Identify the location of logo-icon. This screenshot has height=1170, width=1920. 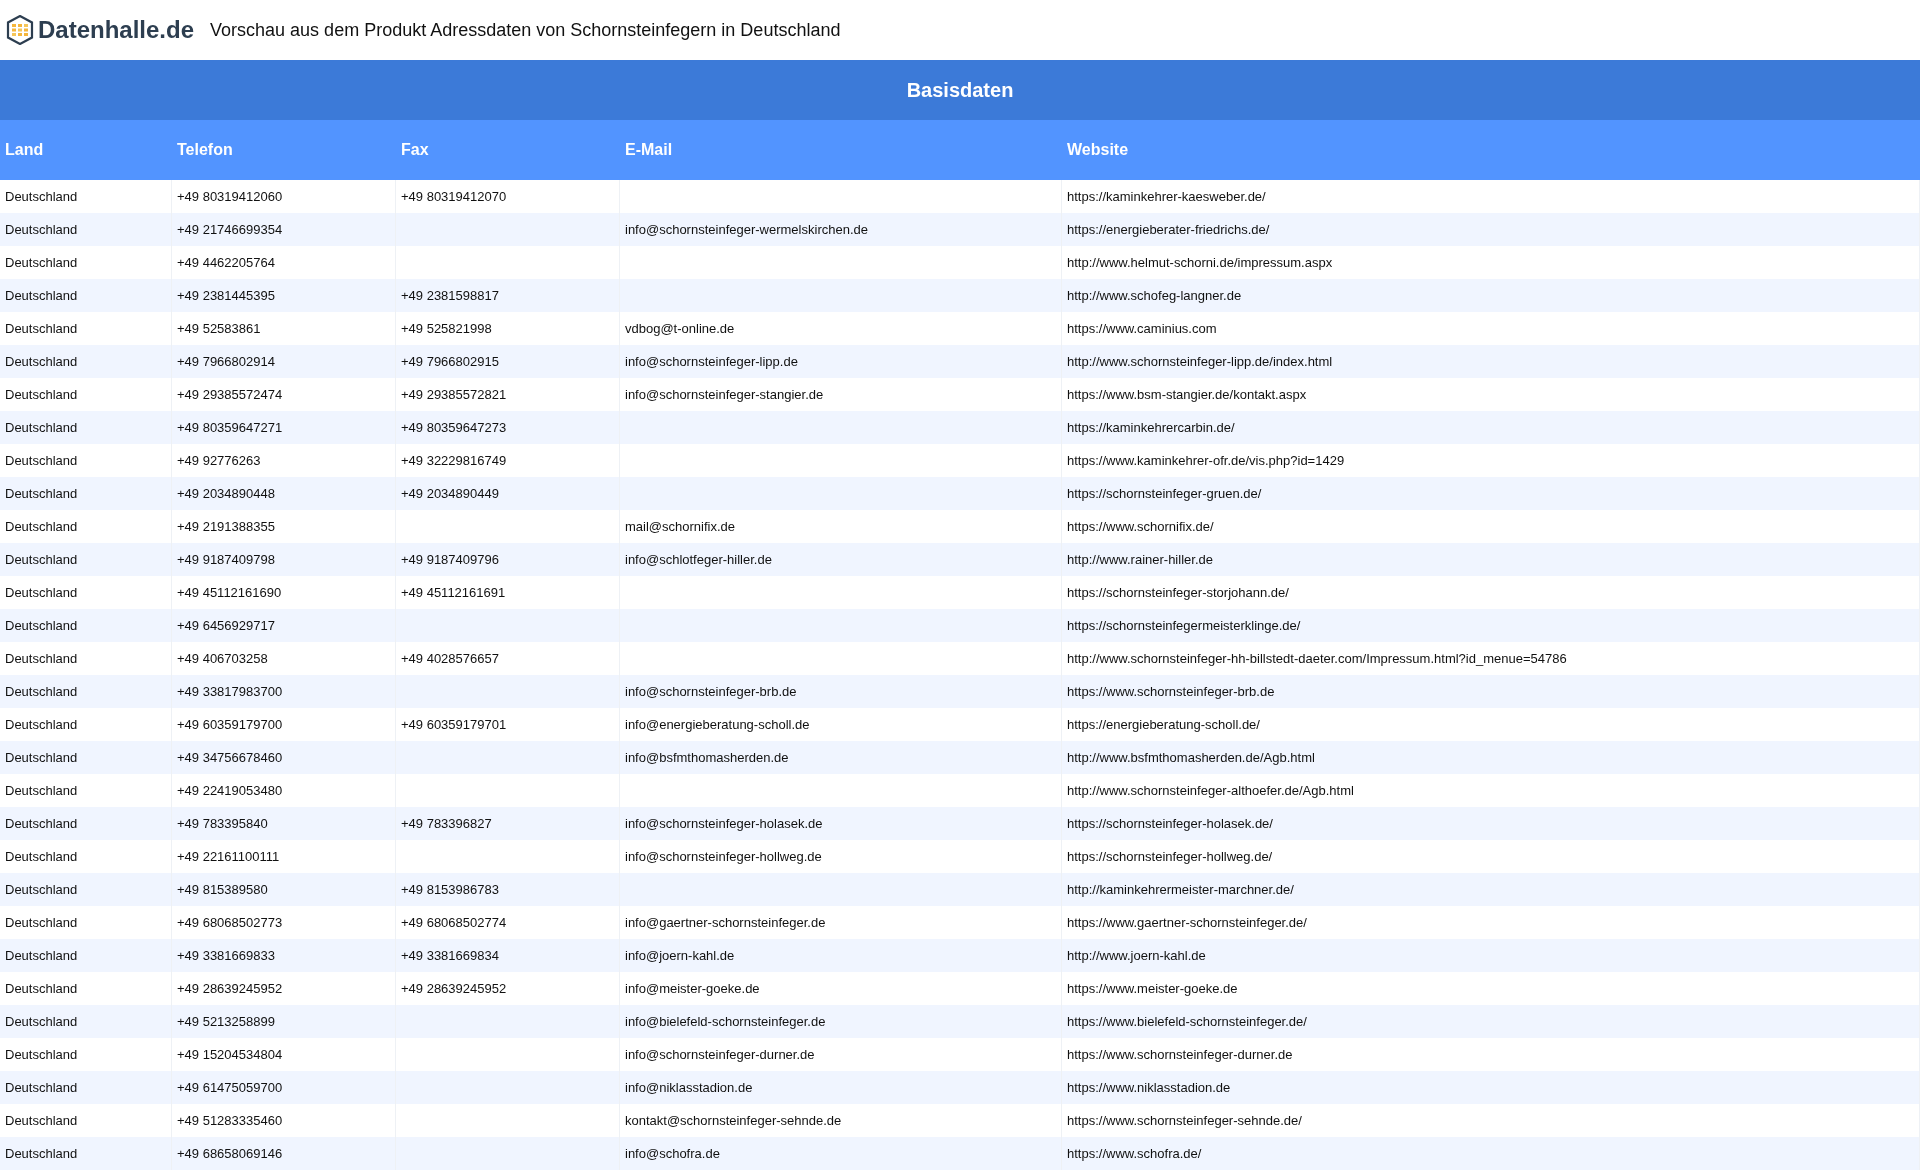
(20, 30).